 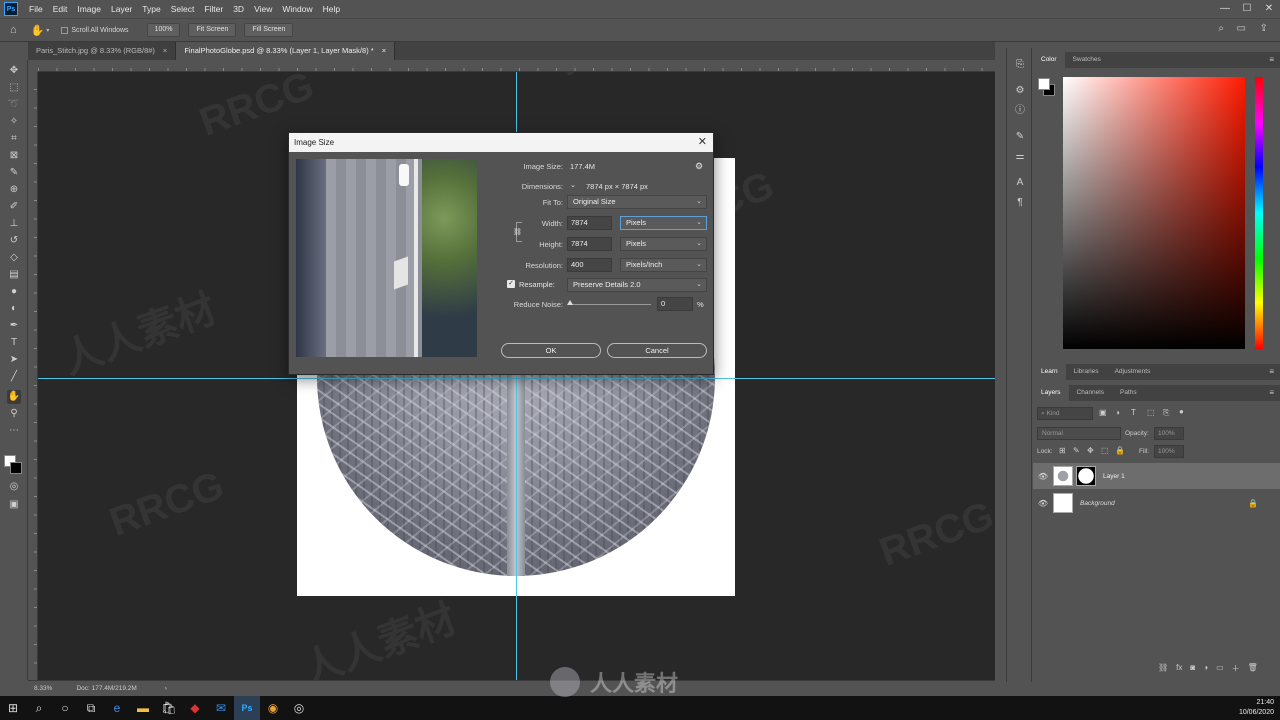 I want to click on resample-select: Preserve Details 2.0 ⌄, so click(x=637, y=285).